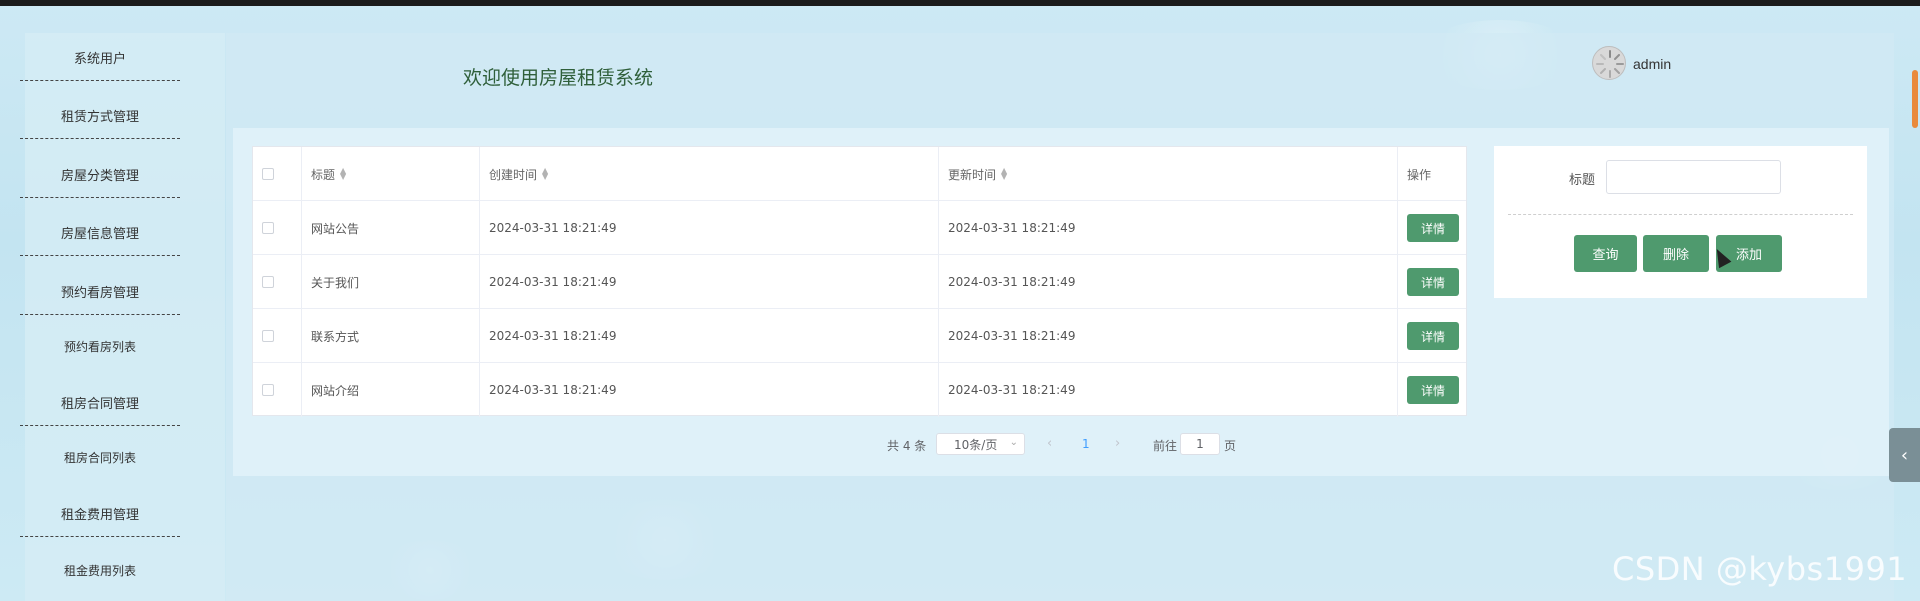 Image resolution: width=1920 pixels, height=601 pixels. I want to click on search-title-input, so click(1693, 177).